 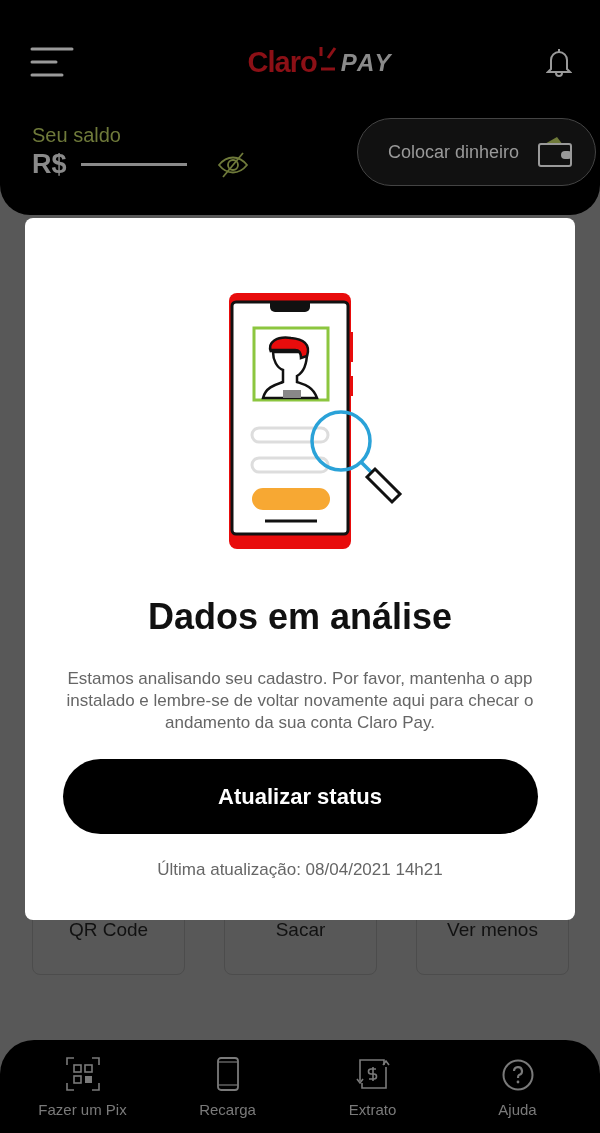 What do you see at coordinates (82, 1074) in the screenshot?
I see `qr-code-icon` at bounding box center [82, 1074].